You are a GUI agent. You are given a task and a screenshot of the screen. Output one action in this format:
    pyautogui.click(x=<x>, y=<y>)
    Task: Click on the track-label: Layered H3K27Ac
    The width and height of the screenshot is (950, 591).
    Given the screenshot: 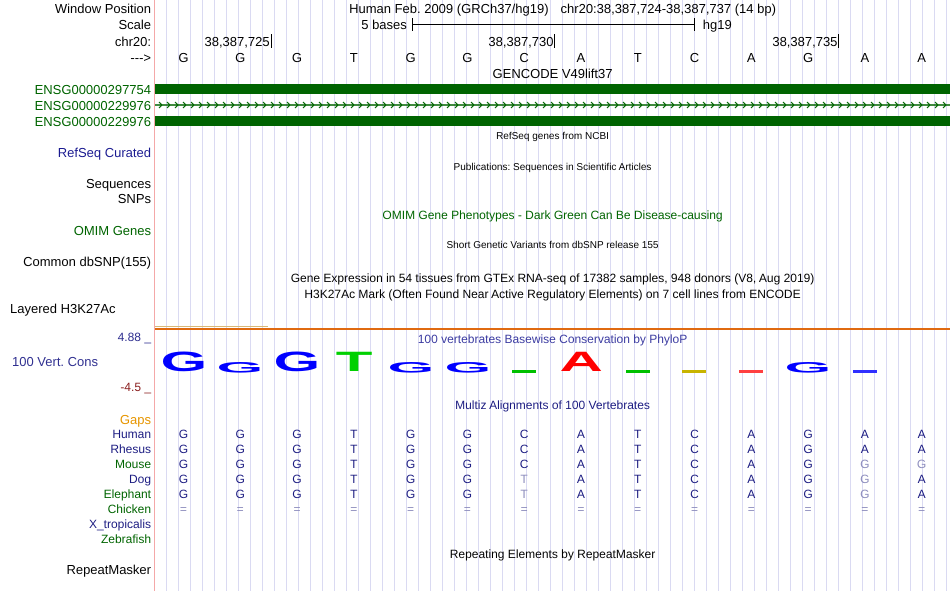 What is the action you would take?
    pyautogui.click(x=63, y=308)
    